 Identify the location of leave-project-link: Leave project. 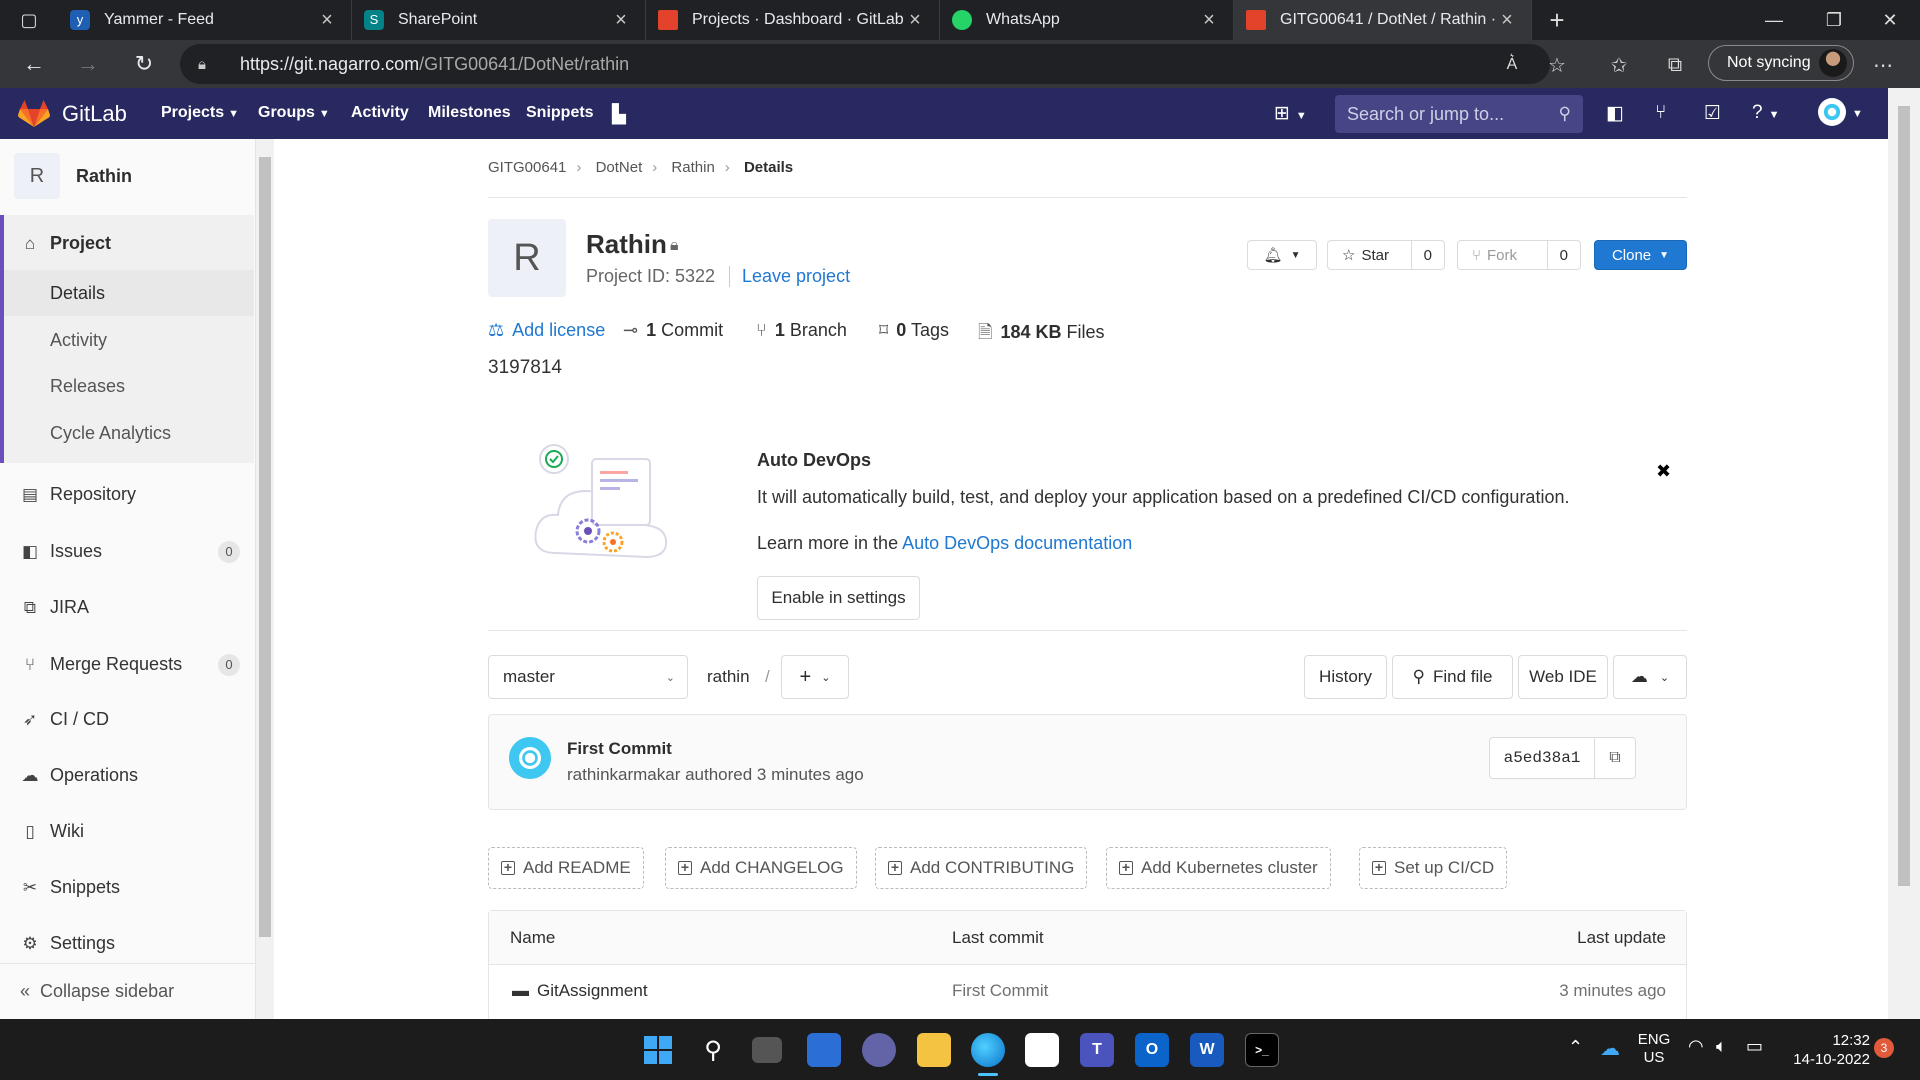
(789, 276).